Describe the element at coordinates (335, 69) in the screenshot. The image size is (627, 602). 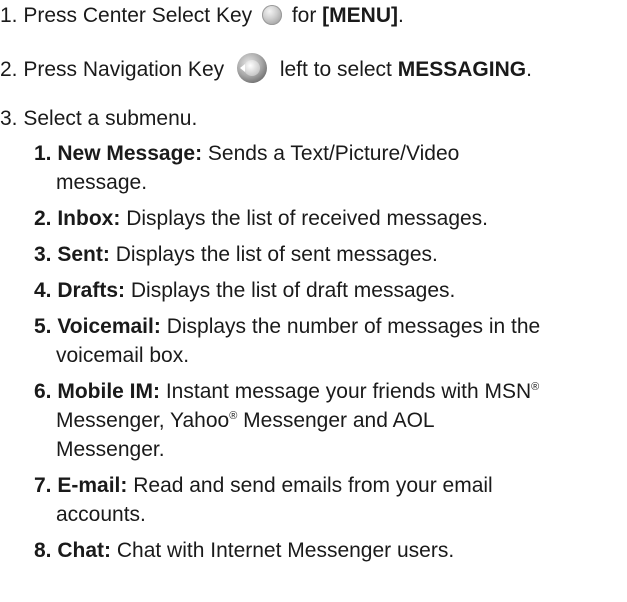
I see `step-2-text-left: left to select` at that location.